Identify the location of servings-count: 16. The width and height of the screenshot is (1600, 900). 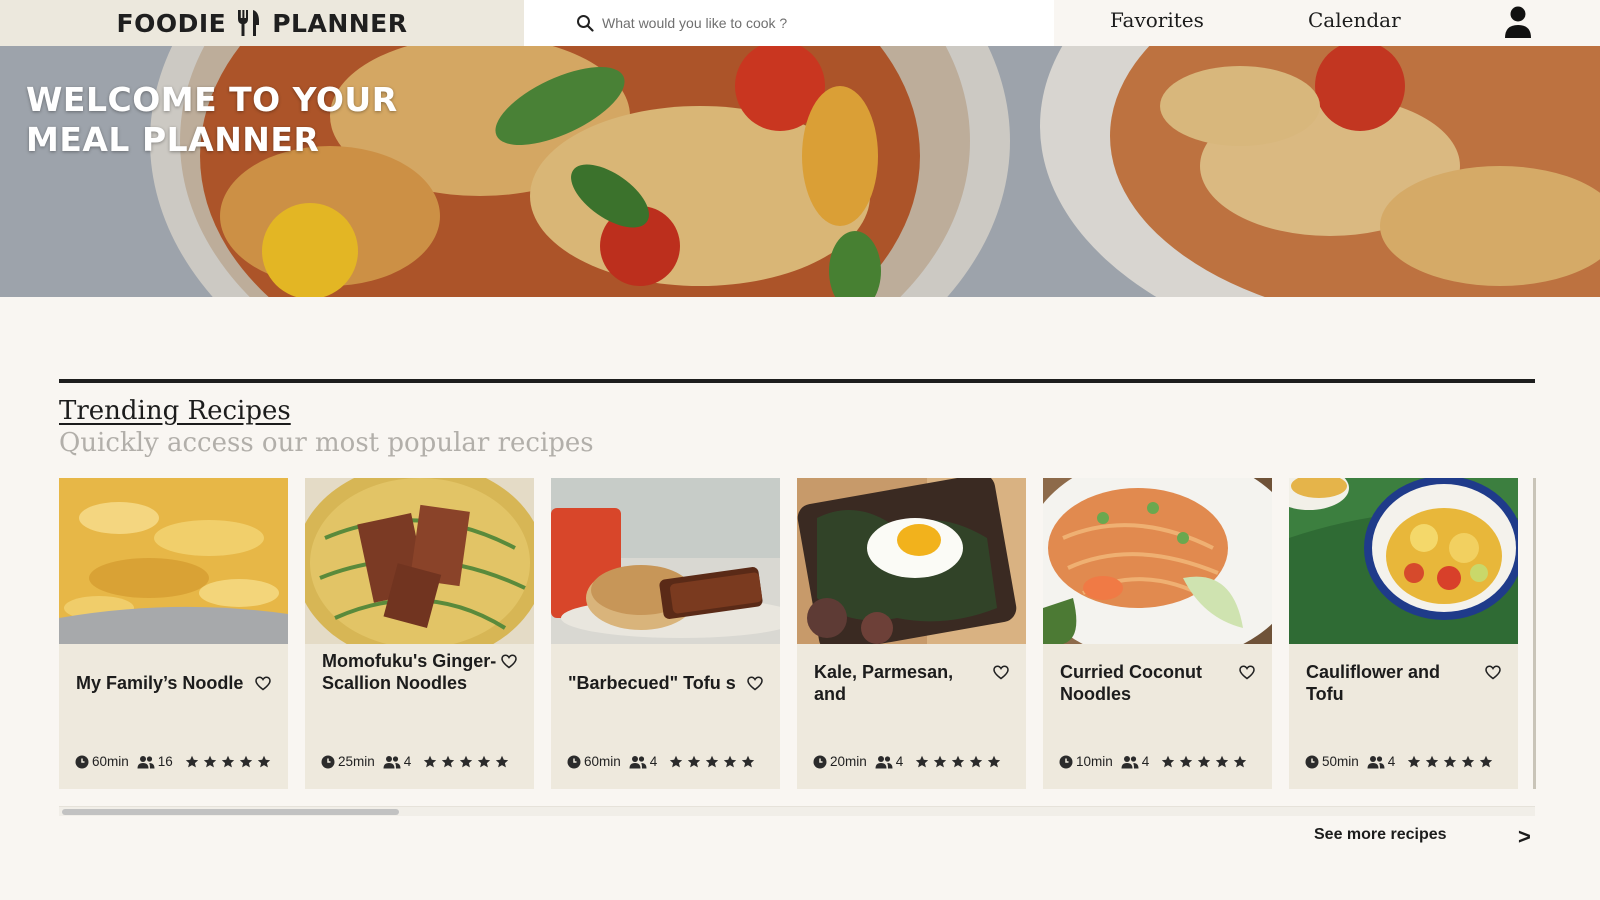
(165, 761).